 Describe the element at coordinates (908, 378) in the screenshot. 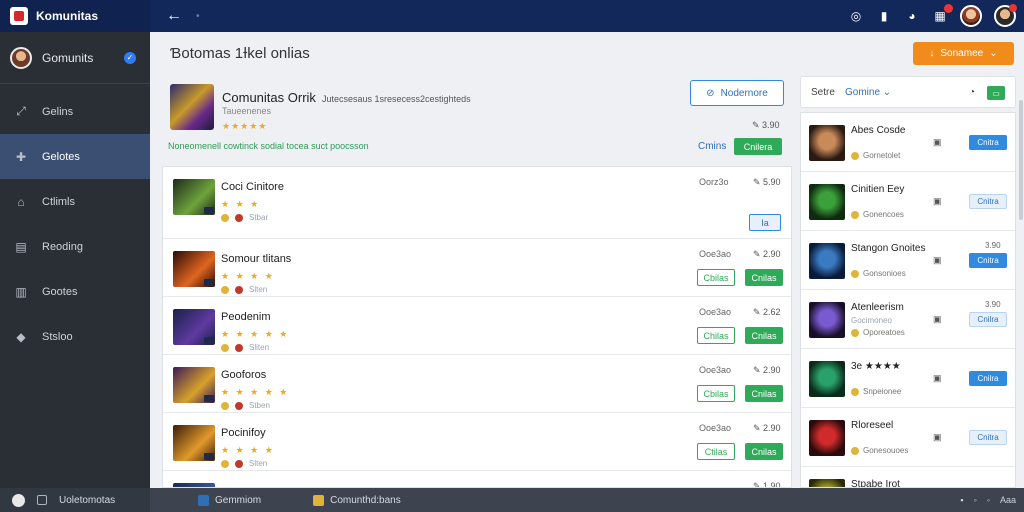

I see `list-item: 3e ★★★★ Snpeionee ▣ Cnilra` at that location.